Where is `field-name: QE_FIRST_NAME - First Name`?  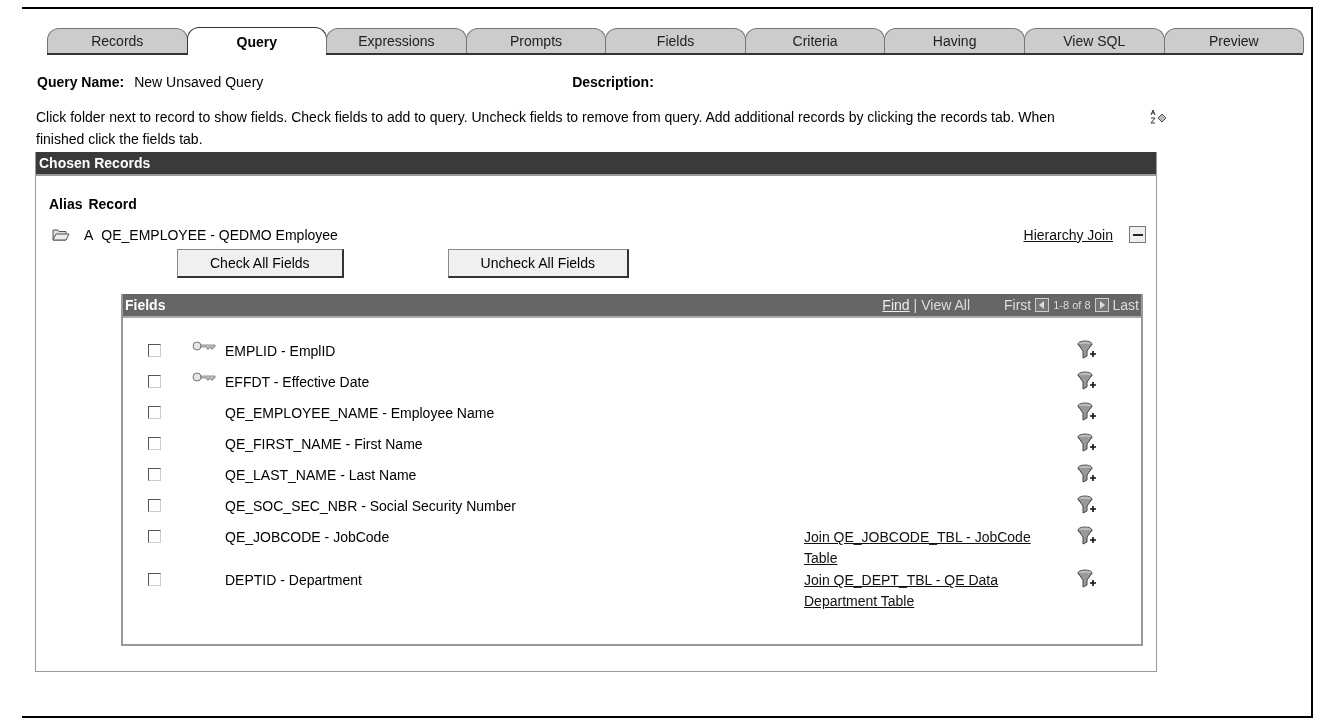 field-name: QE_FIRST_NAME - First Name is located at coordinates (324, 444).